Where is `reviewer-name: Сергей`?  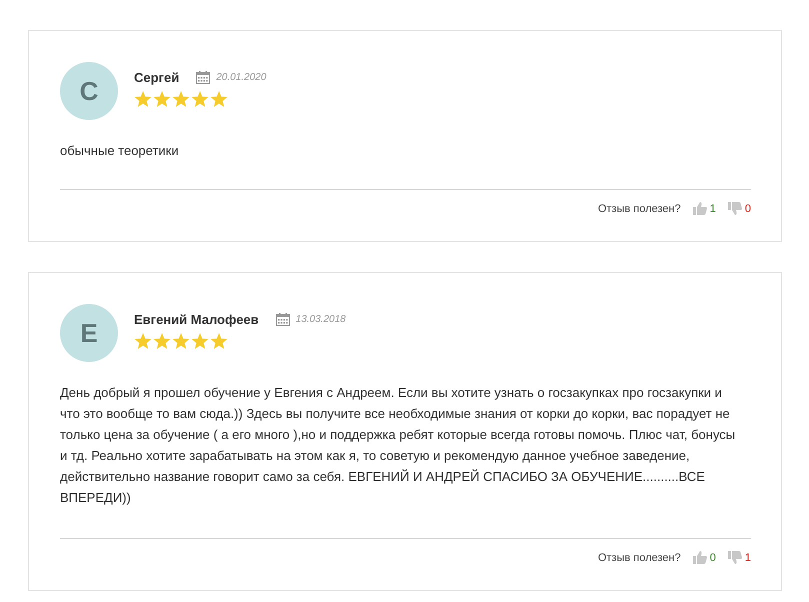 reviewer-name: Сергей is located at coordinates (157, 77).